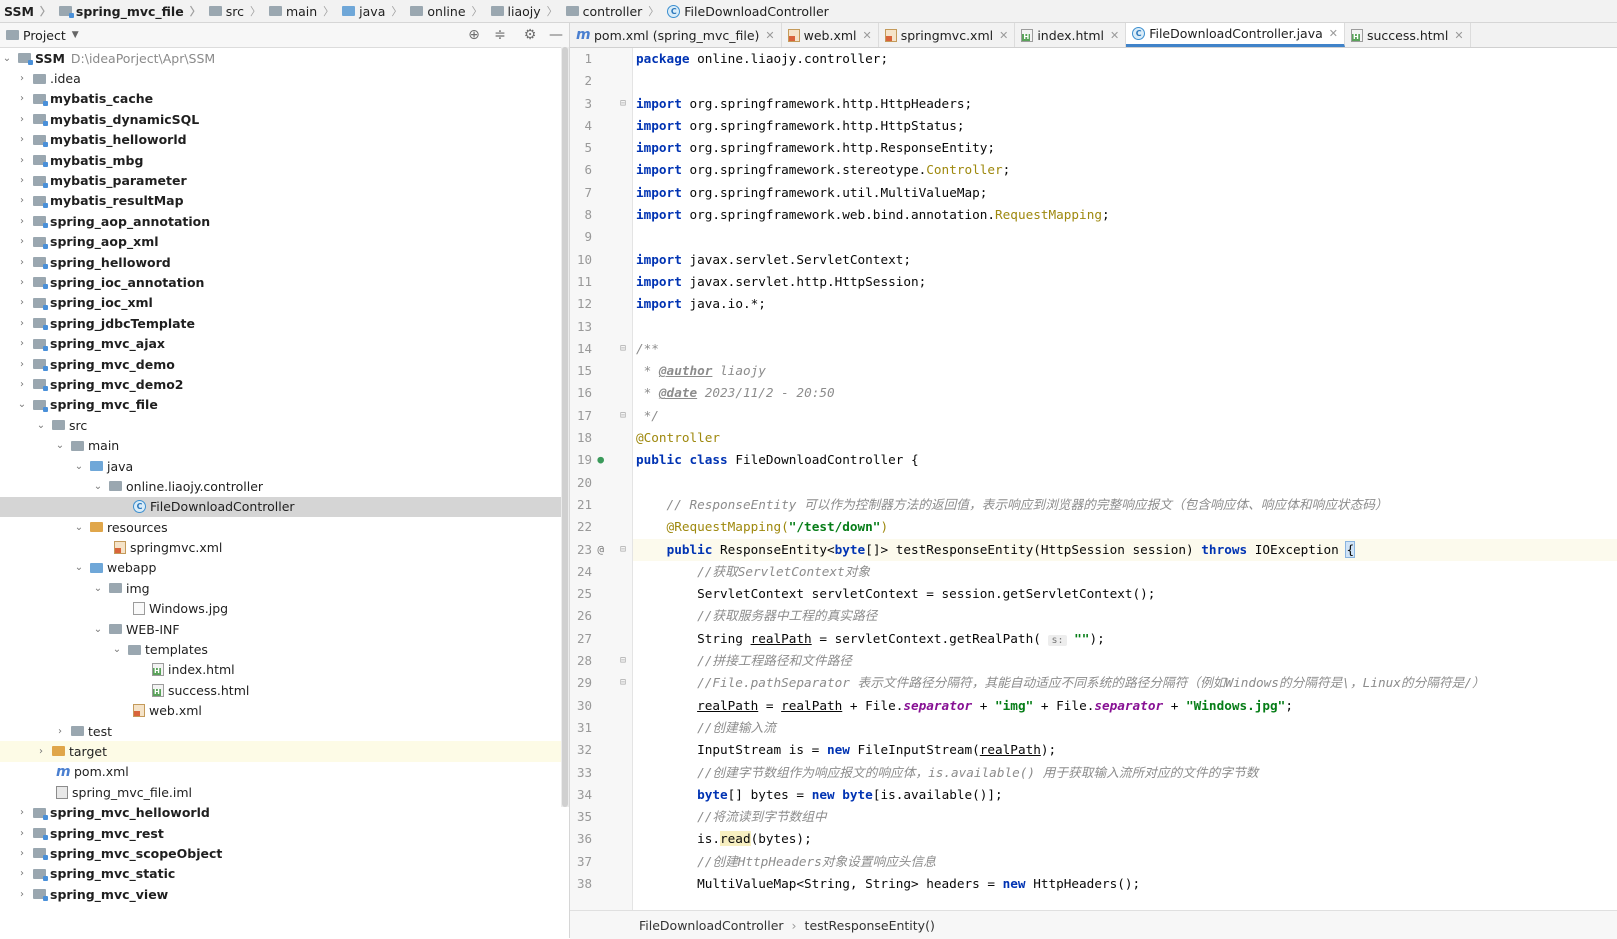 Image resolution: width=1617 pixels, height=939 pixels. Describe the element at coordinates (284, 792) in the screenshot. I see `tree-row: spring_mvc_file.iml` at that location.